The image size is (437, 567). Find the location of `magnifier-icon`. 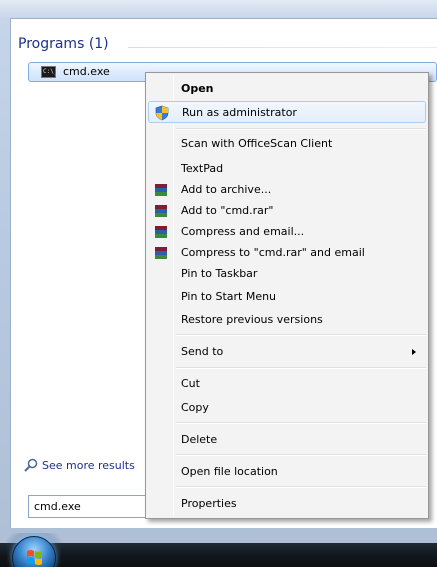

magnifier-icon is located at coordinates (31, 465).